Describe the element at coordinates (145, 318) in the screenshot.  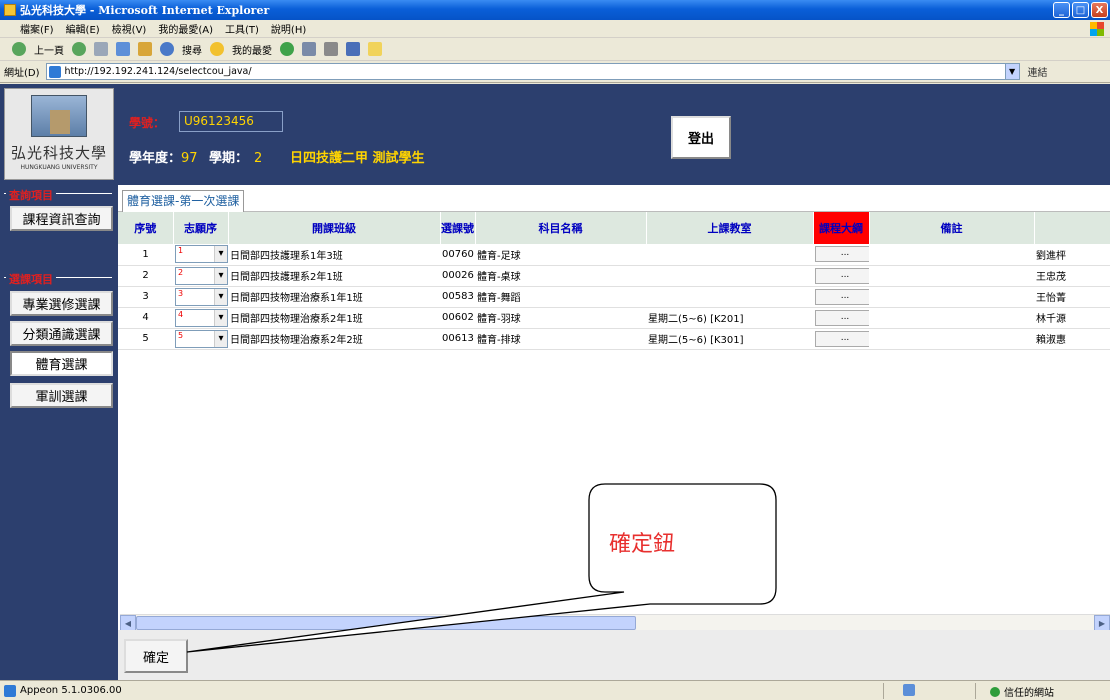
I see `row-seq: 4` at that location.